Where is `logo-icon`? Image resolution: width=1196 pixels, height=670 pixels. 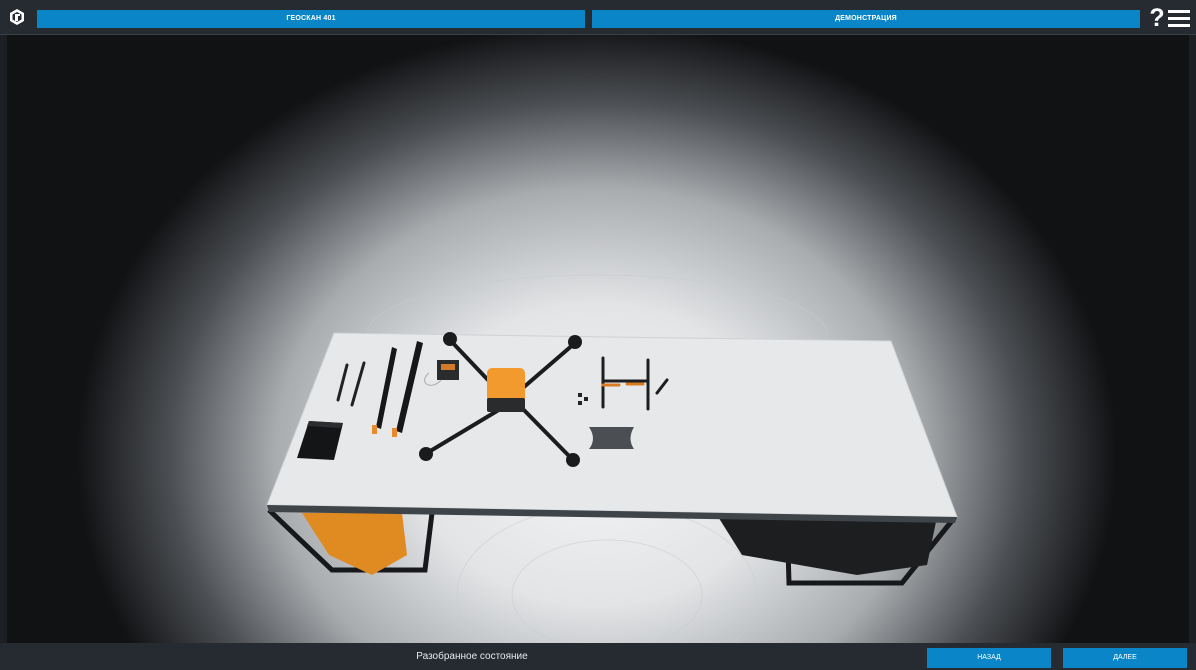 logo-icon is located at coordinates (17, 17).